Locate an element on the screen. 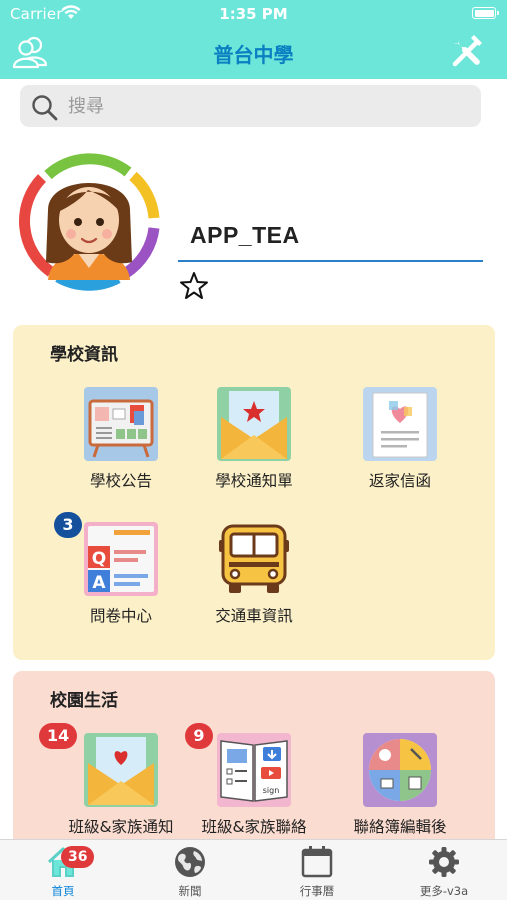 The width and height of the screenshot is (507, 900). school-bus-tile: 交通車資訊 is located at coordinates (254, 582).